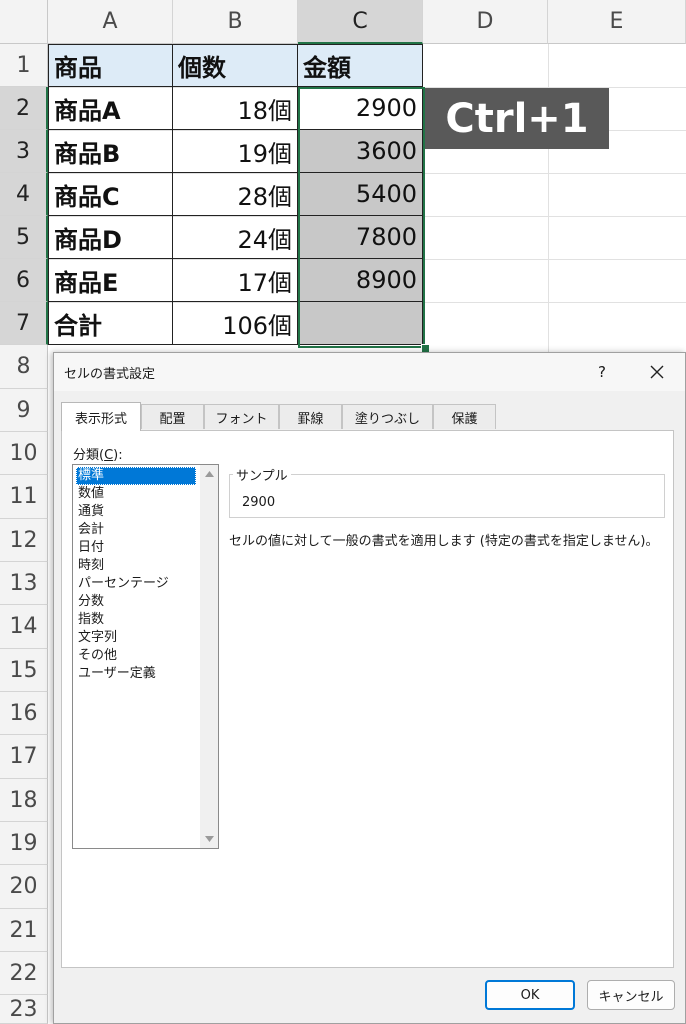 The height and width of the screenshot is (1024, 686). What do you see at coordinates (444, 541) in the screenshot?
I see `format-description: セルの値に対して一般の書式を適用します (特定の書式を指定しません)。` at bounding box center [444, 541].